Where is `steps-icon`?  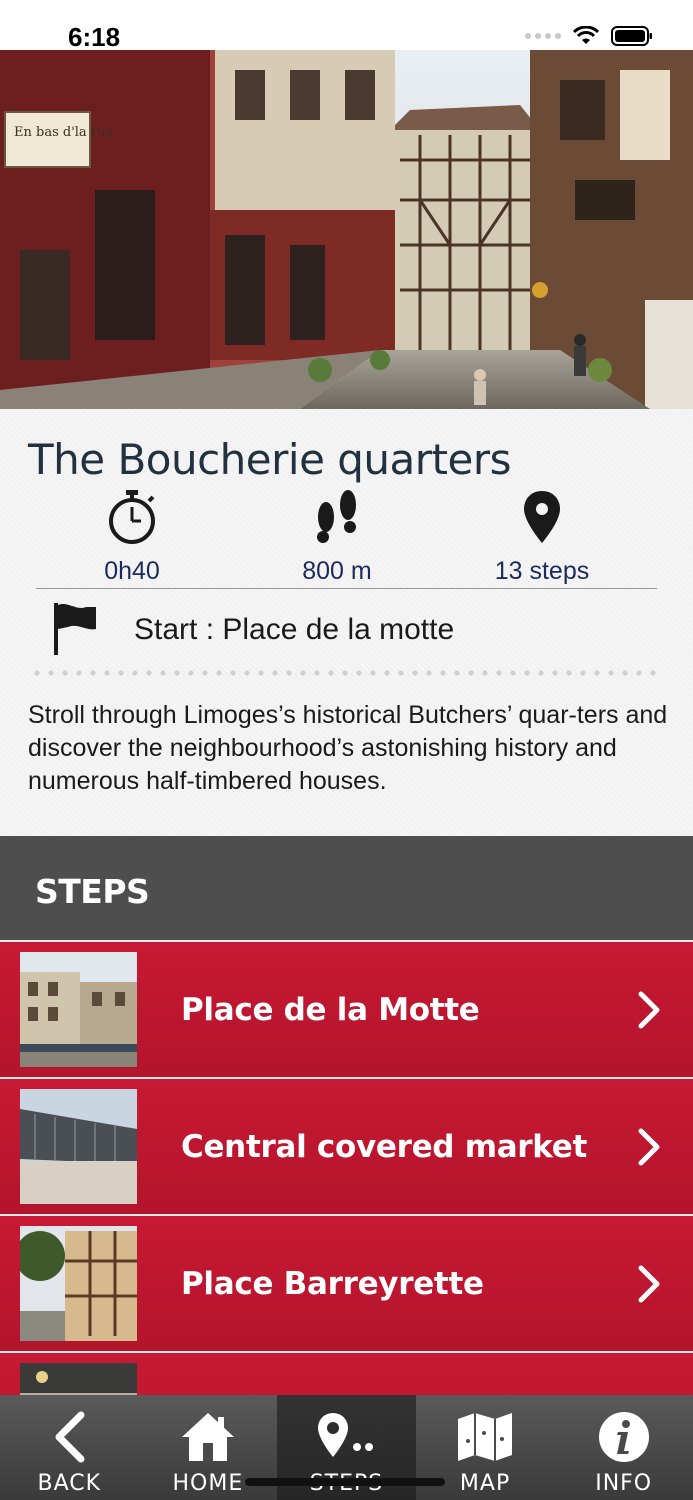
steps-icon is located at coordinates (346, 1435).